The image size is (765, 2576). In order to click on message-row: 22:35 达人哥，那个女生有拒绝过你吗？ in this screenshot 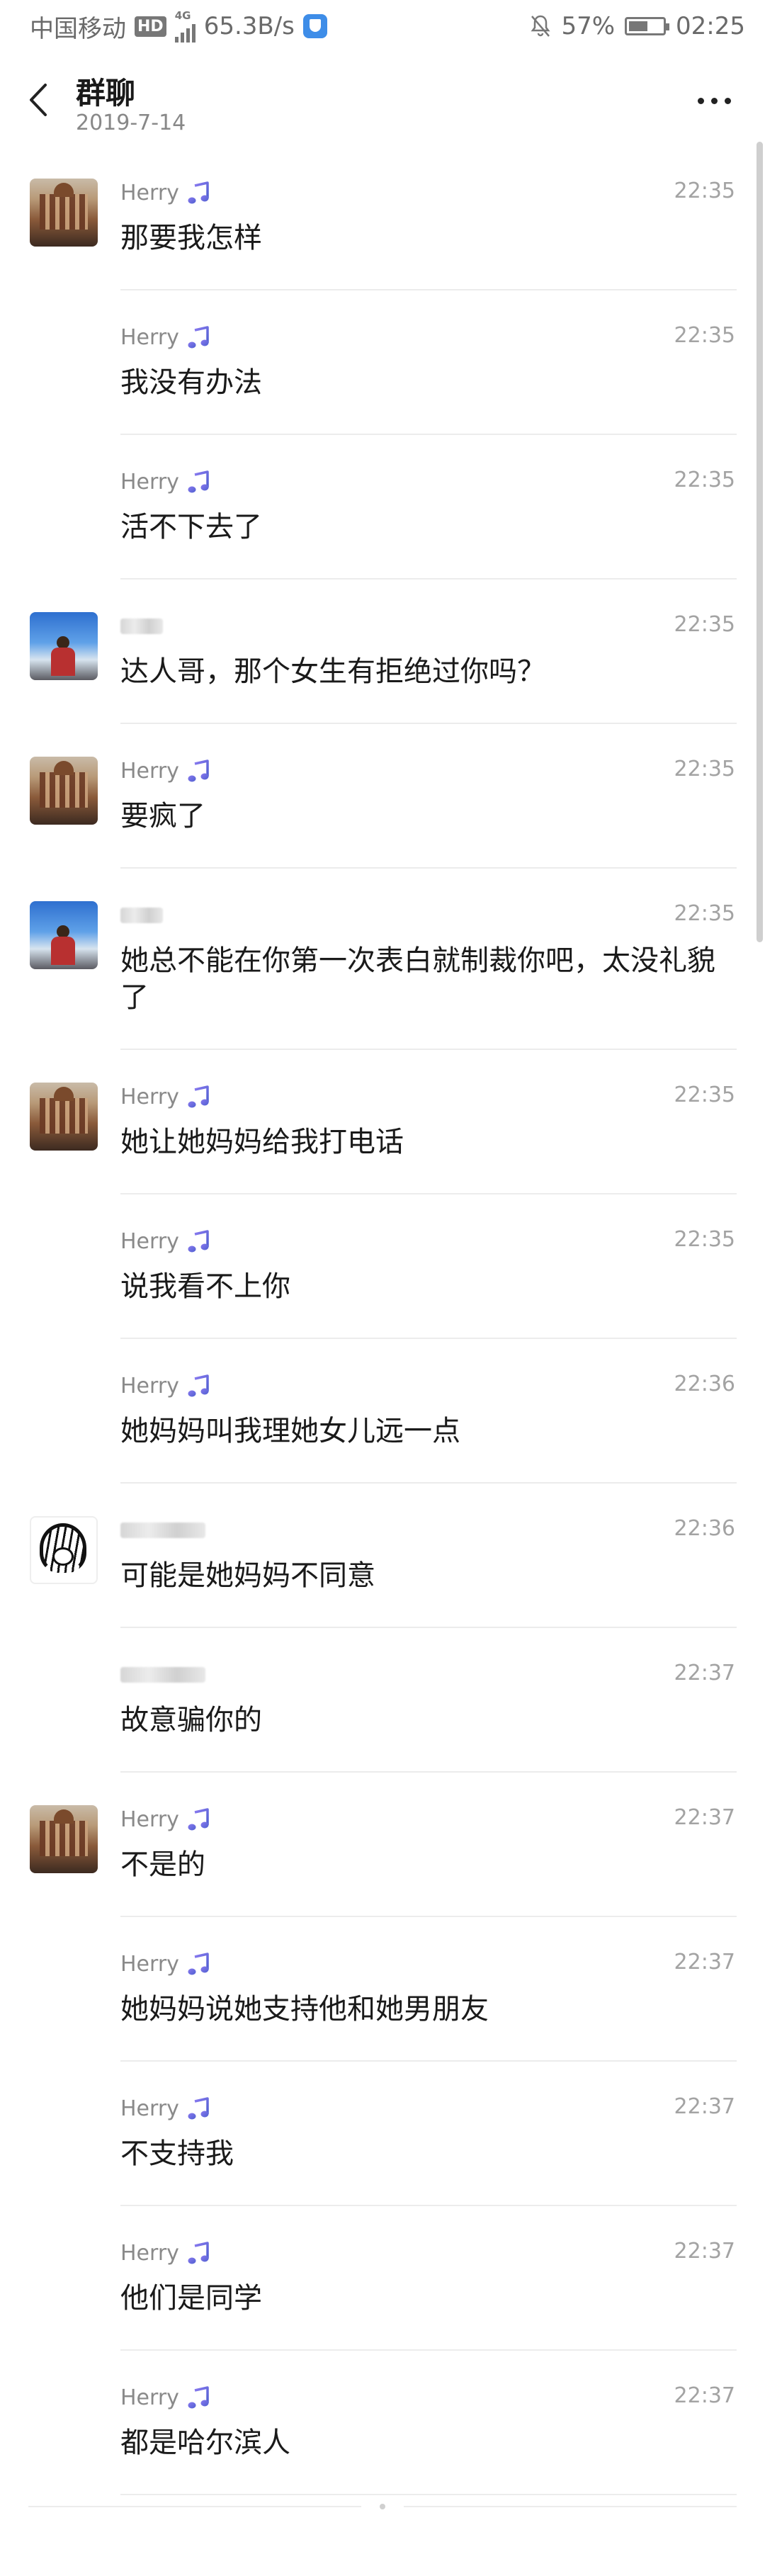, I will do `click(382, 652)`.